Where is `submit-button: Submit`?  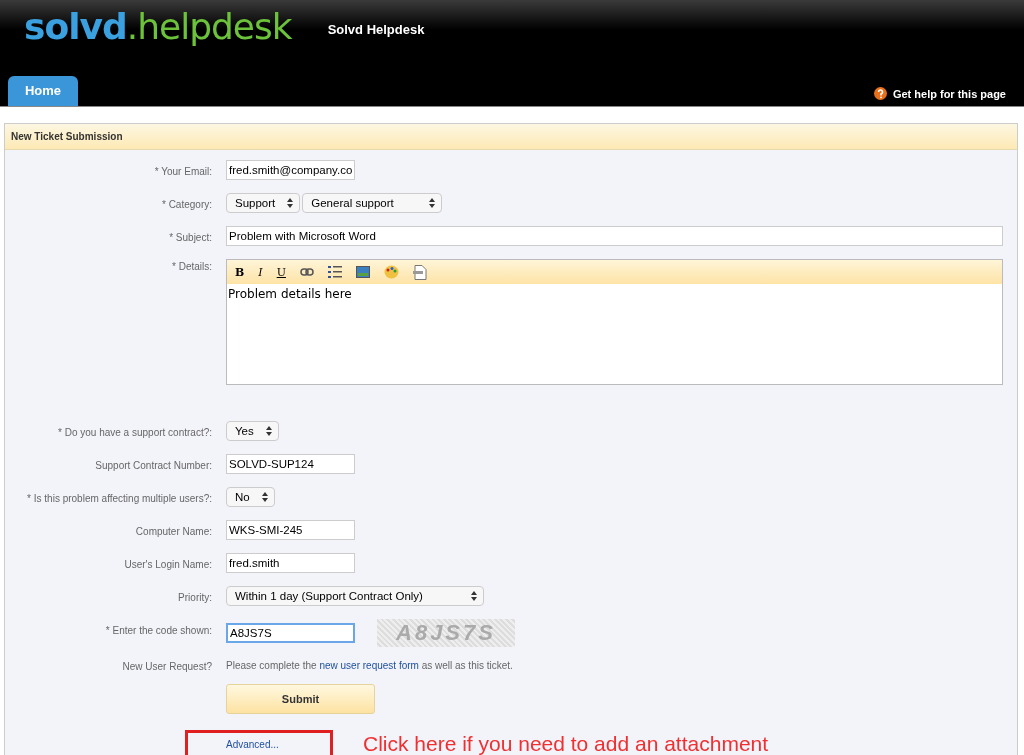
submit-button: Submit is located at coordinates (300, 699).